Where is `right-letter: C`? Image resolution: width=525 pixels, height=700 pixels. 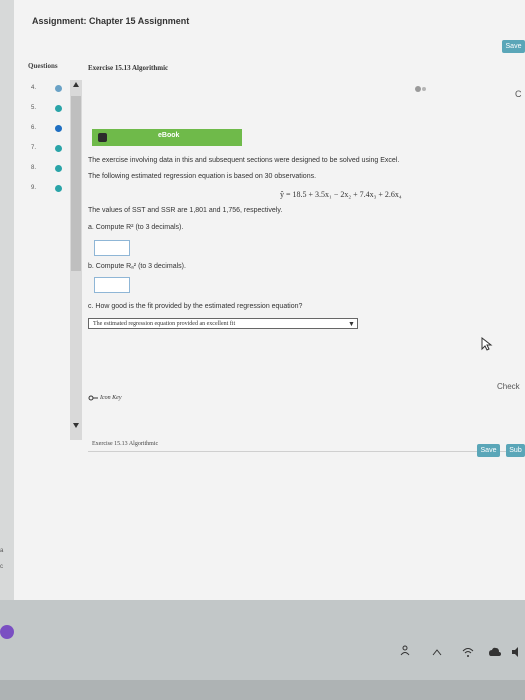
right-letter: C is located at coordinates (518, 94).